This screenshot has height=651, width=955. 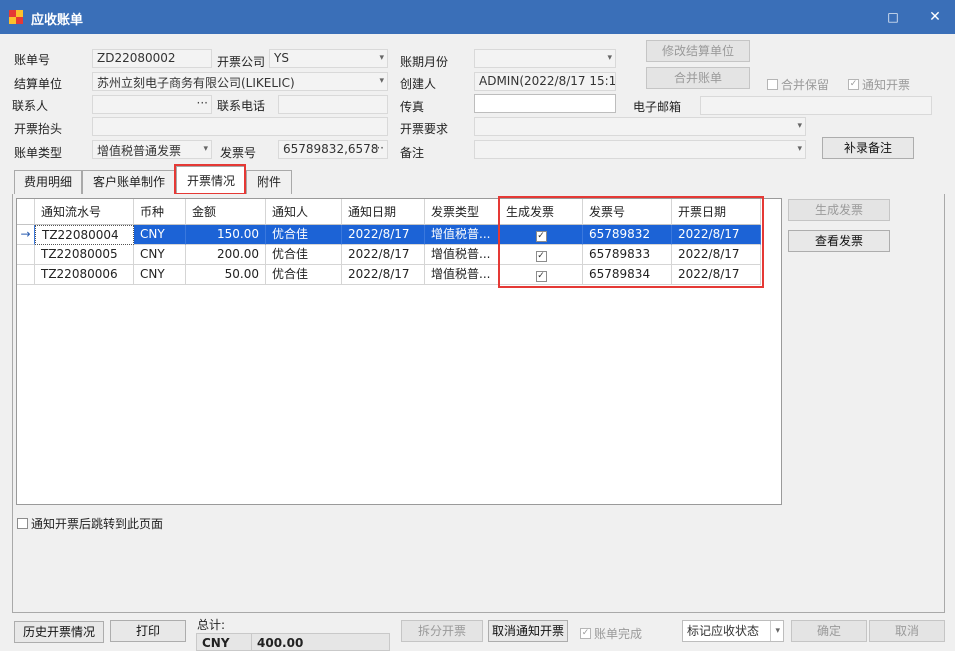 I want to click on total-row: CNY 400.00, so click(x=293, y=642).